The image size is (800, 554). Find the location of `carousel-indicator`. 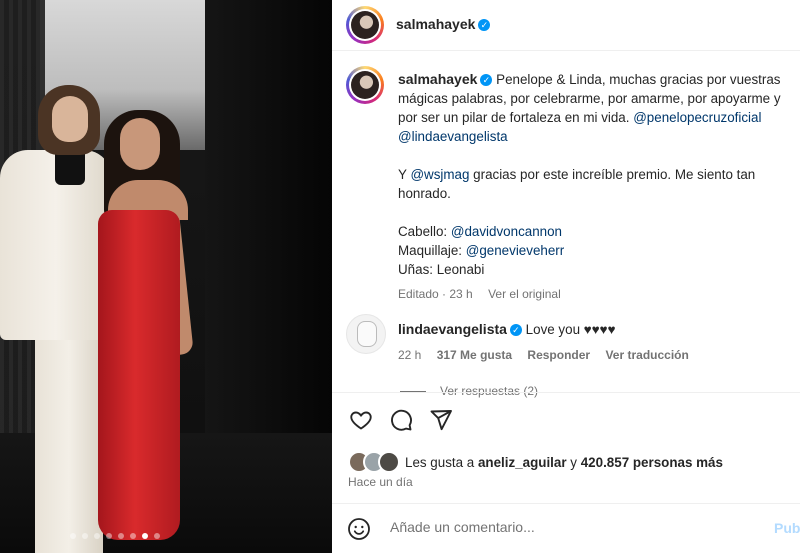

carousel-indicator is located at coordinates (115, 536).